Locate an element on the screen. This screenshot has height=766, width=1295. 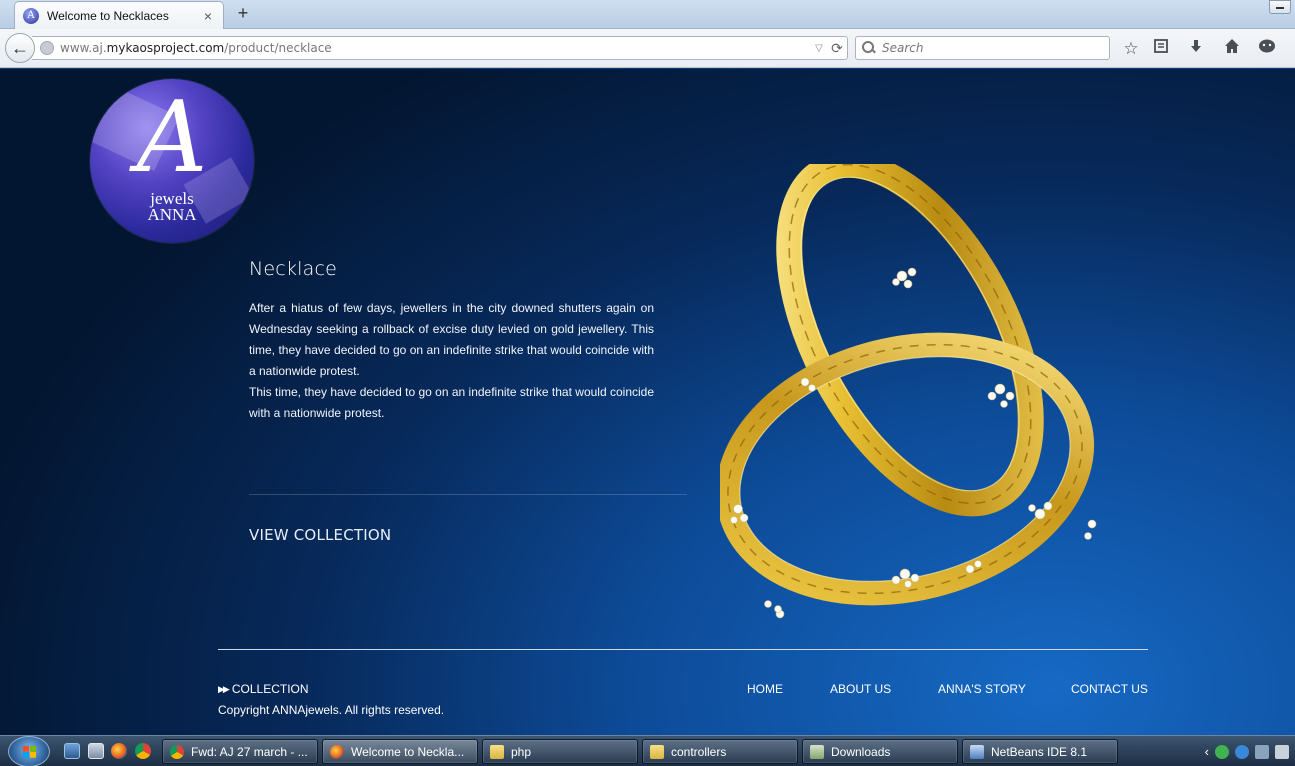
taskbar-item-label: php is located at coordinates (521, 751).